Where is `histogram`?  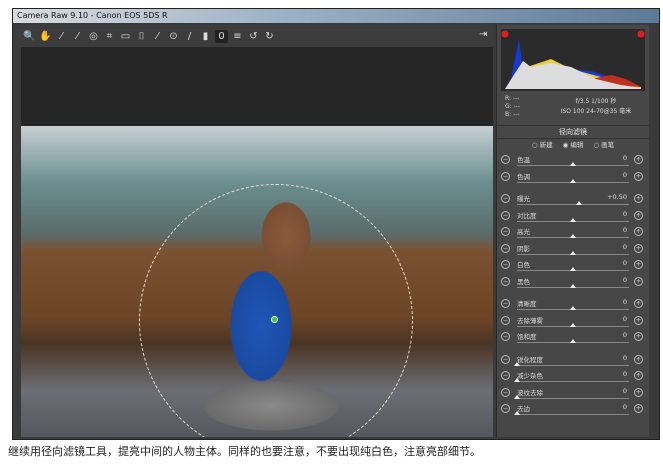
histogram is located at coordinates (573, 60).